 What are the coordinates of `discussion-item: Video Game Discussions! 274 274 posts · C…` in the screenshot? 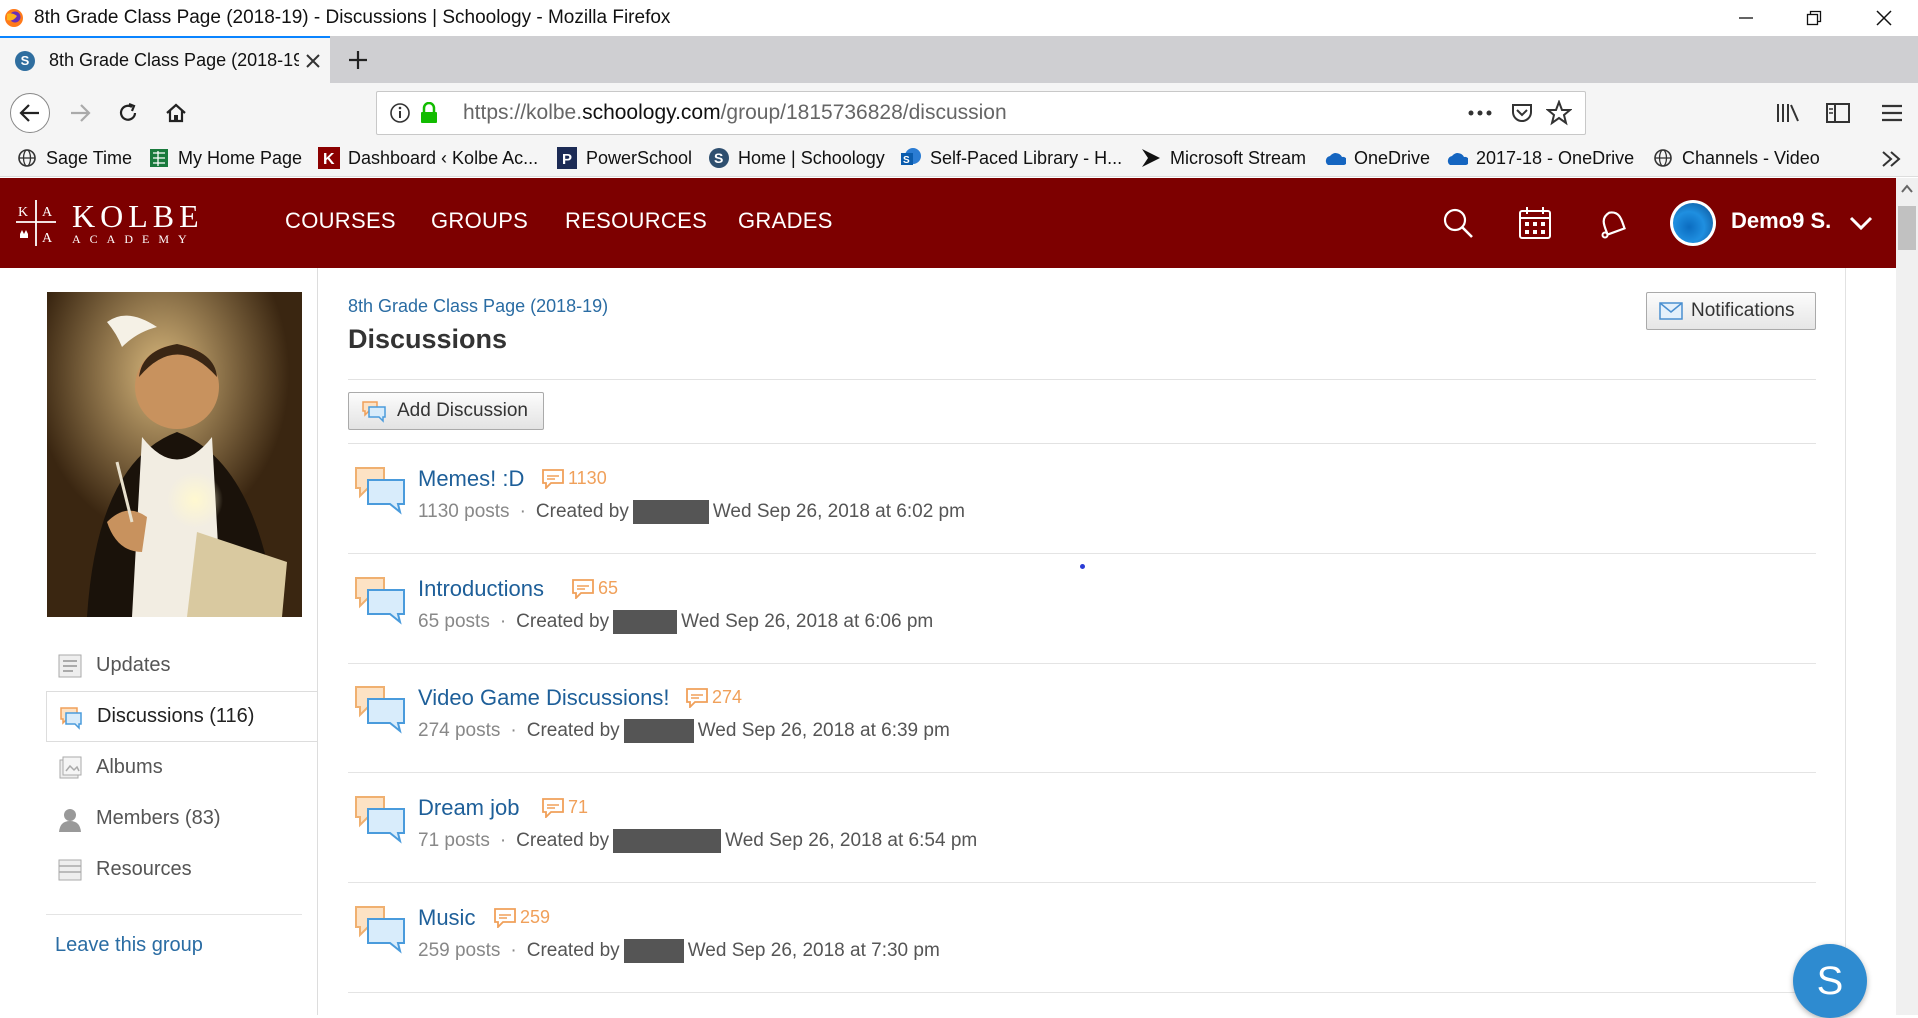 It's located at (1082, 718).